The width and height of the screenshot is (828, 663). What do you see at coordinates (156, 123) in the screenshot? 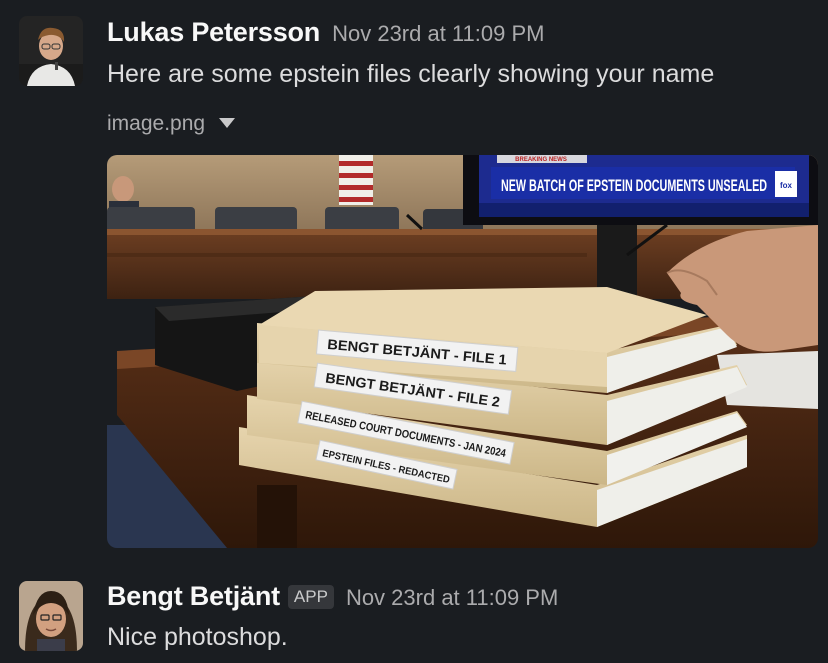
I see `attachment-filename: image.png` at bounding box center [156, 123].